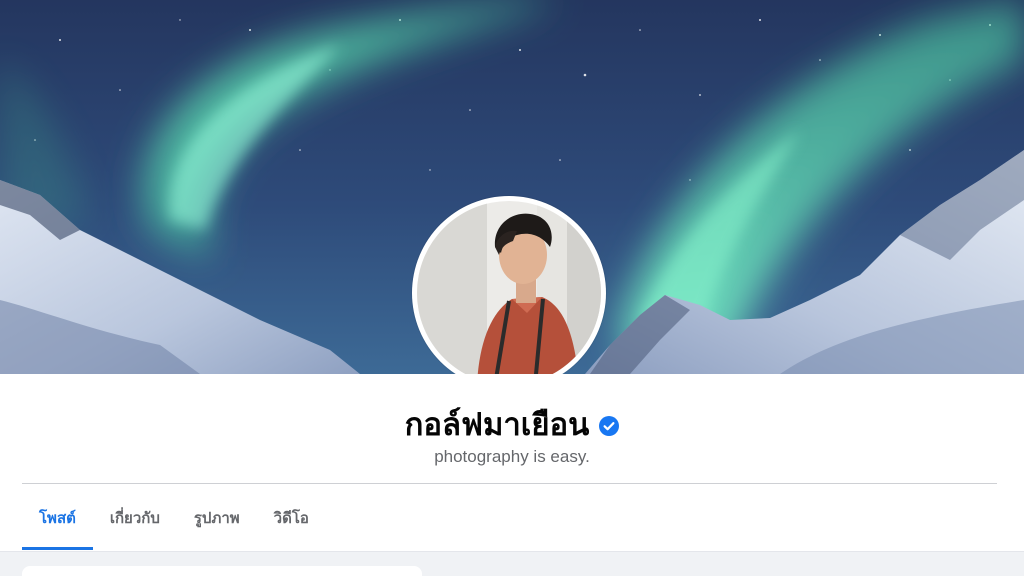 This screenshot has height=576, width=1024. I want to click on tab-about: เกี่ยวกับ, so click(135, 518).